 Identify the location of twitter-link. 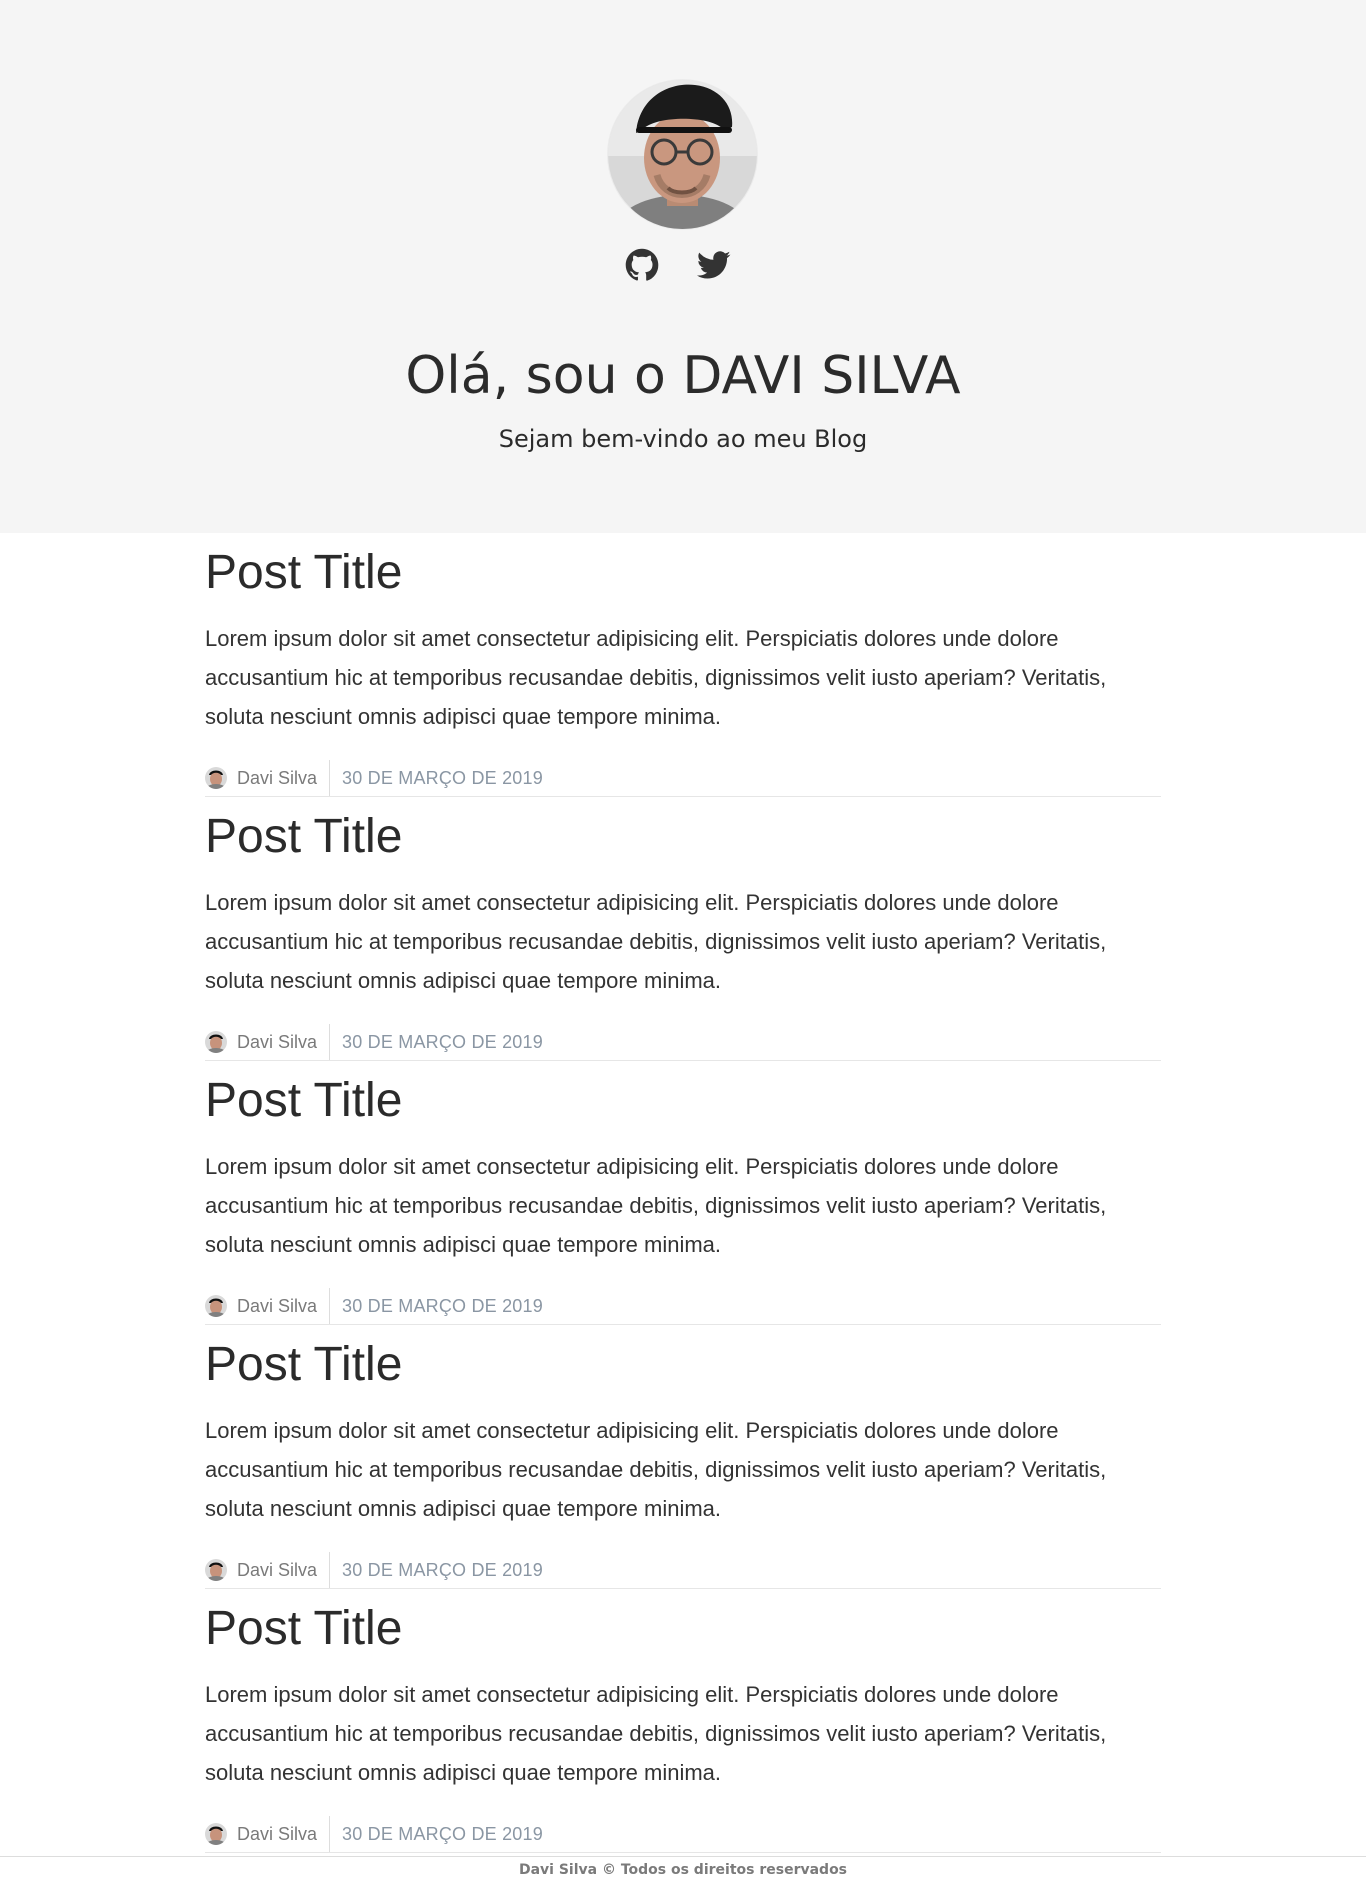
(714, 265).